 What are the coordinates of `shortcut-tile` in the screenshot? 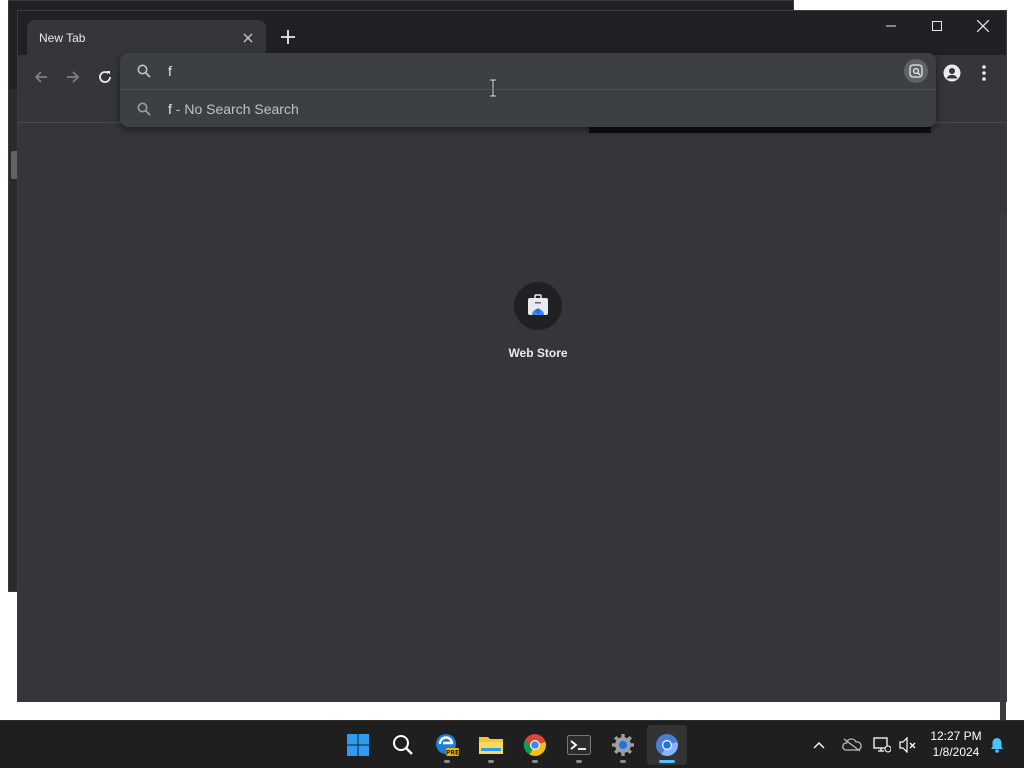 It's located at (538, 306).